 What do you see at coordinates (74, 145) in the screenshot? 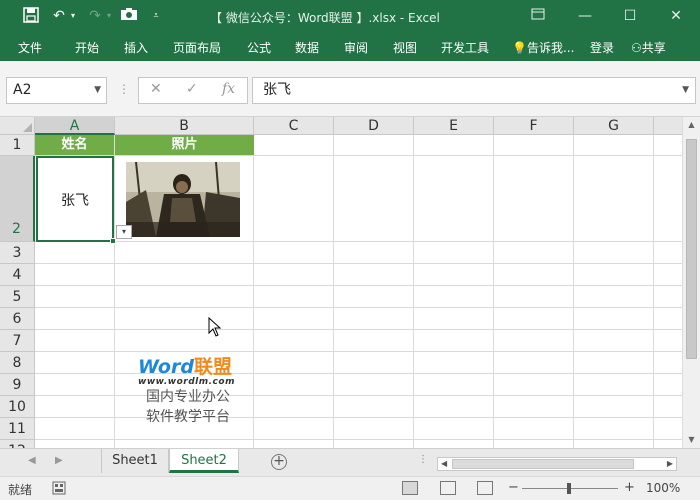
I see `cell-a1: 姓名` at bounding box center [74, 145].